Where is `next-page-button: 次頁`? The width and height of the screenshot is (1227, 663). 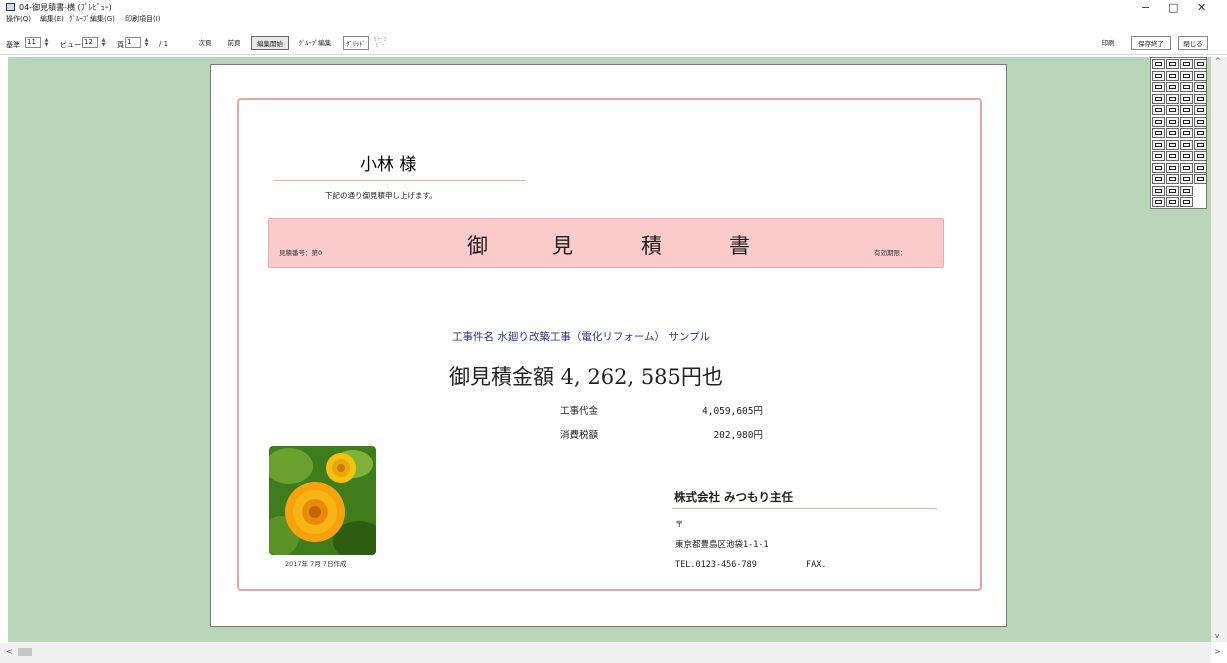 next-page-button: 次頁 is located at coordinates (205, 43).